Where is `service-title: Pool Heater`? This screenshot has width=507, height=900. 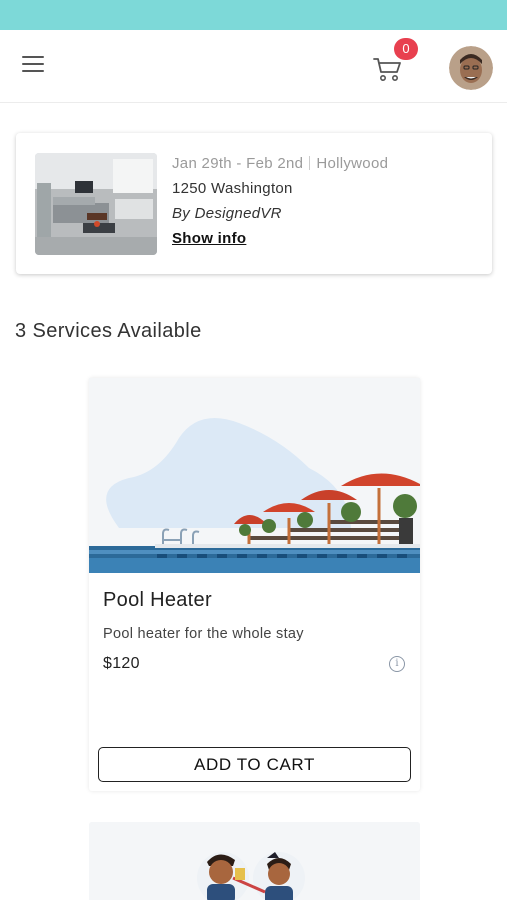
service-title: Pool Heater is located at coordinates (157, 600).